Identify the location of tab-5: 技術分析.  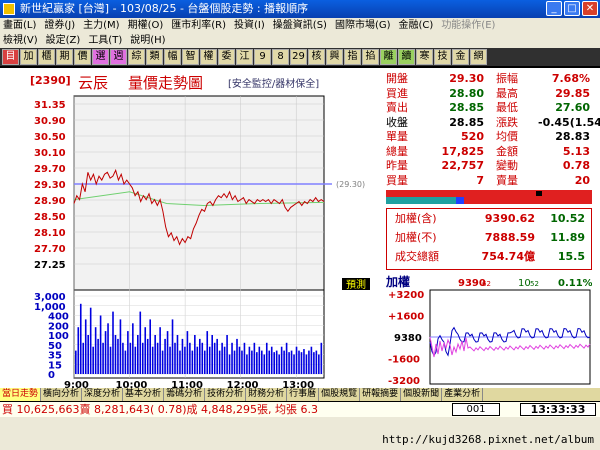
(226, 394).